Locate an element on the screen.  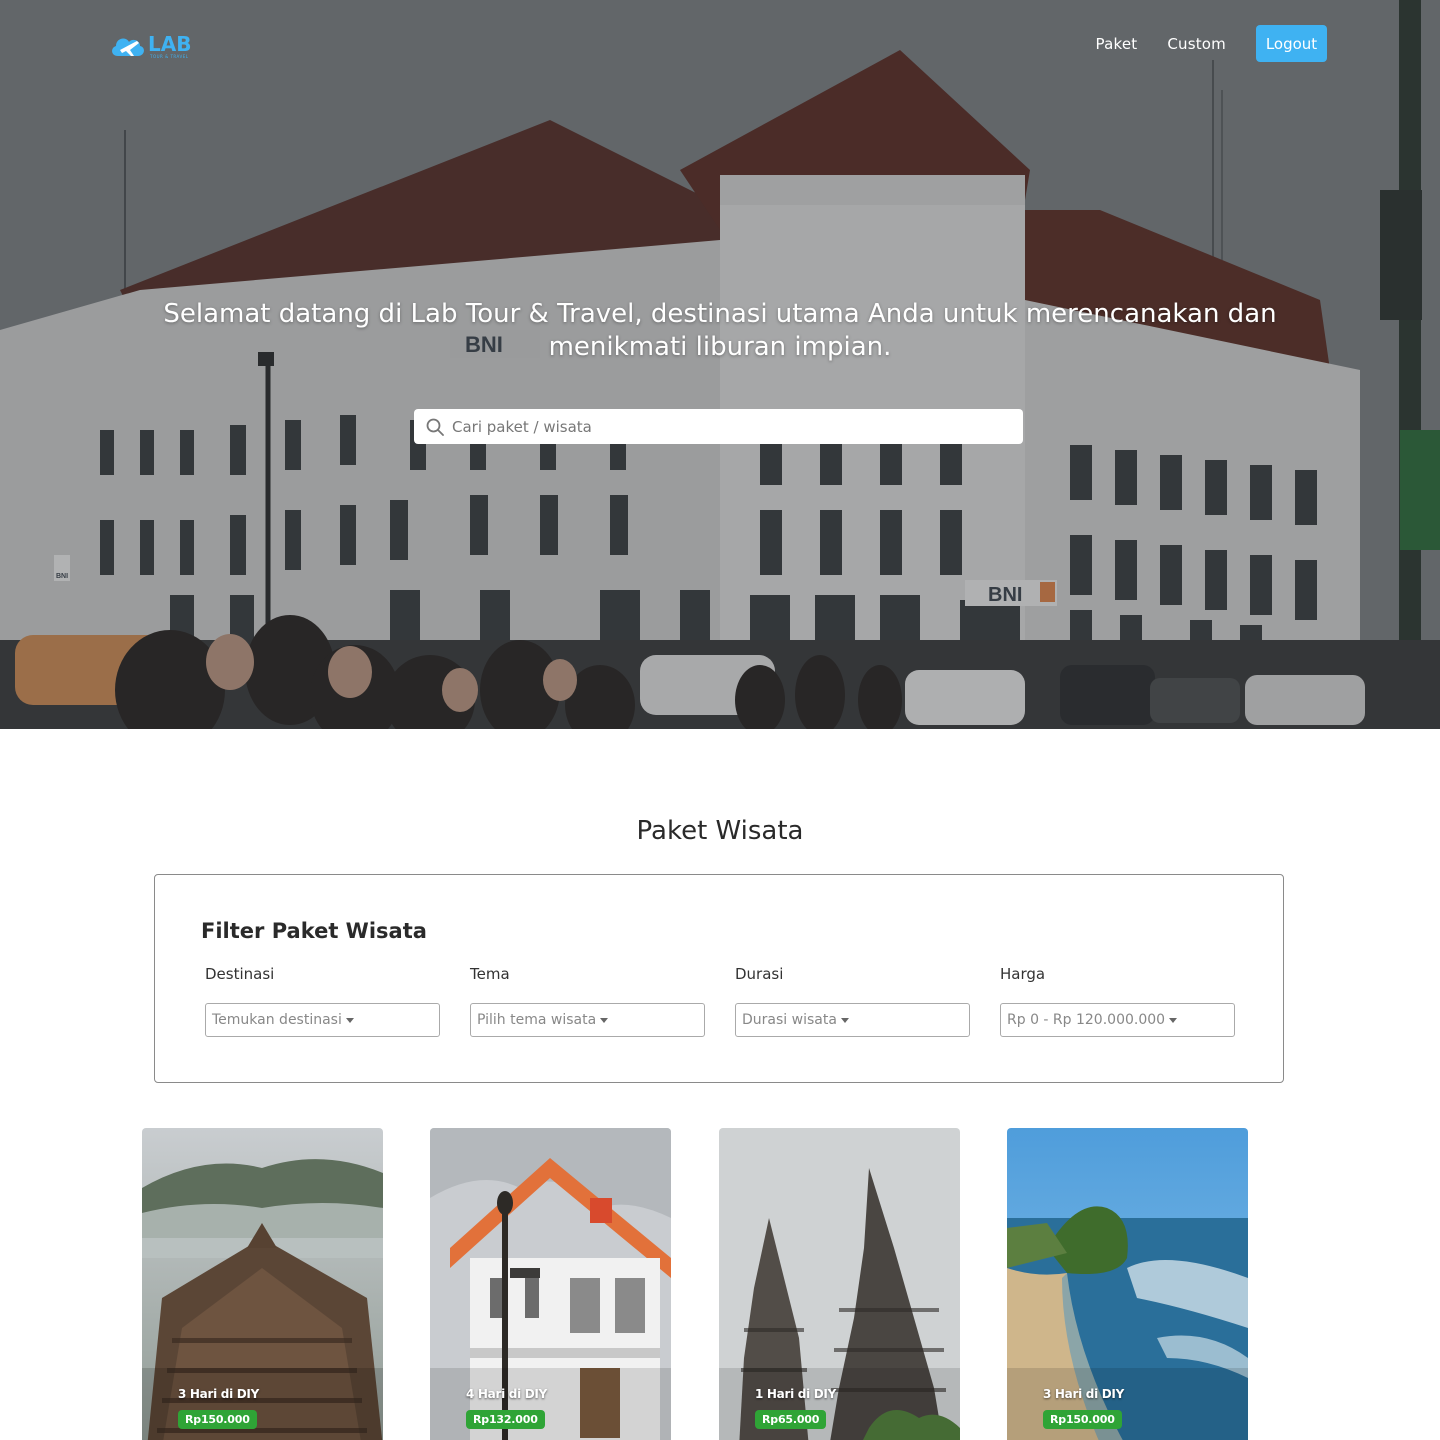
dropdown-value: Durasi wisata is located at coordinates (789, 1020).